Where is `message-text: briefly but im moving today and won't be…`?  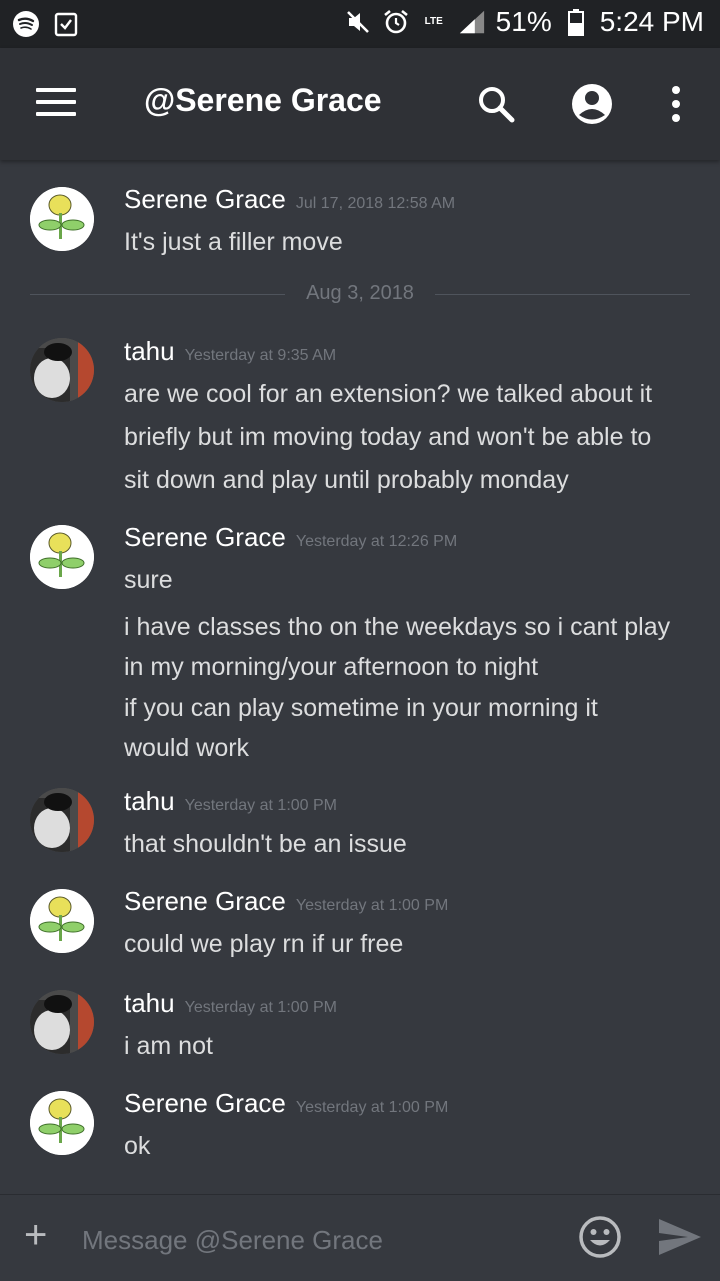
message-text: briefly but im moving today and won't be… is located at coordinates (388, 437).